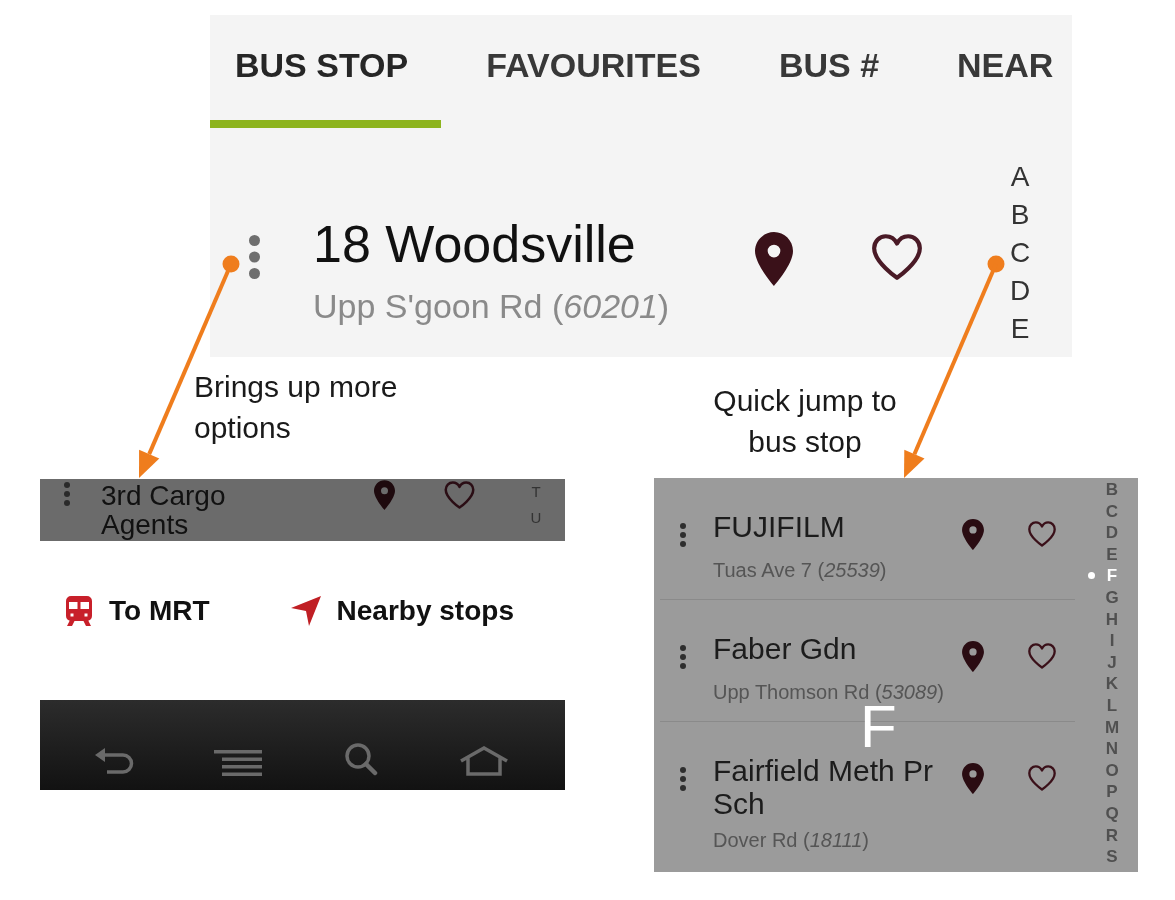 This screenshot has width=1175, height=900. What do you see at coordinates (1112, 835) in the screenshot?
I see `index-letter: R` at bounding box center [1112, 835].